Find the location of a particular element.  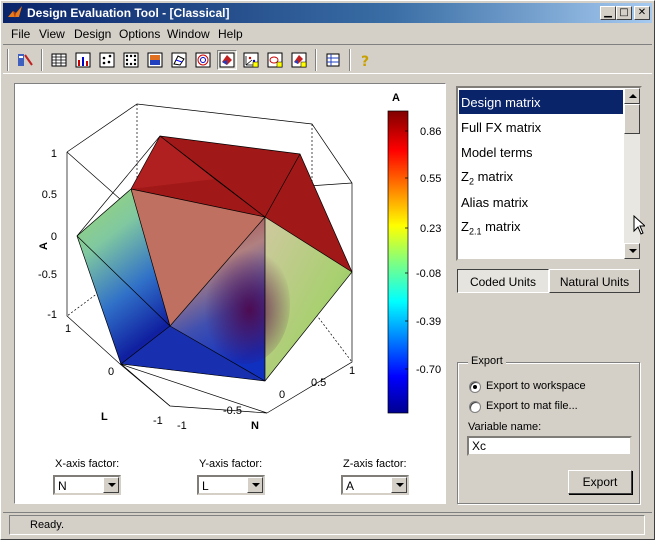

minimize-button: ▁ is located at coordinates (608, 13).